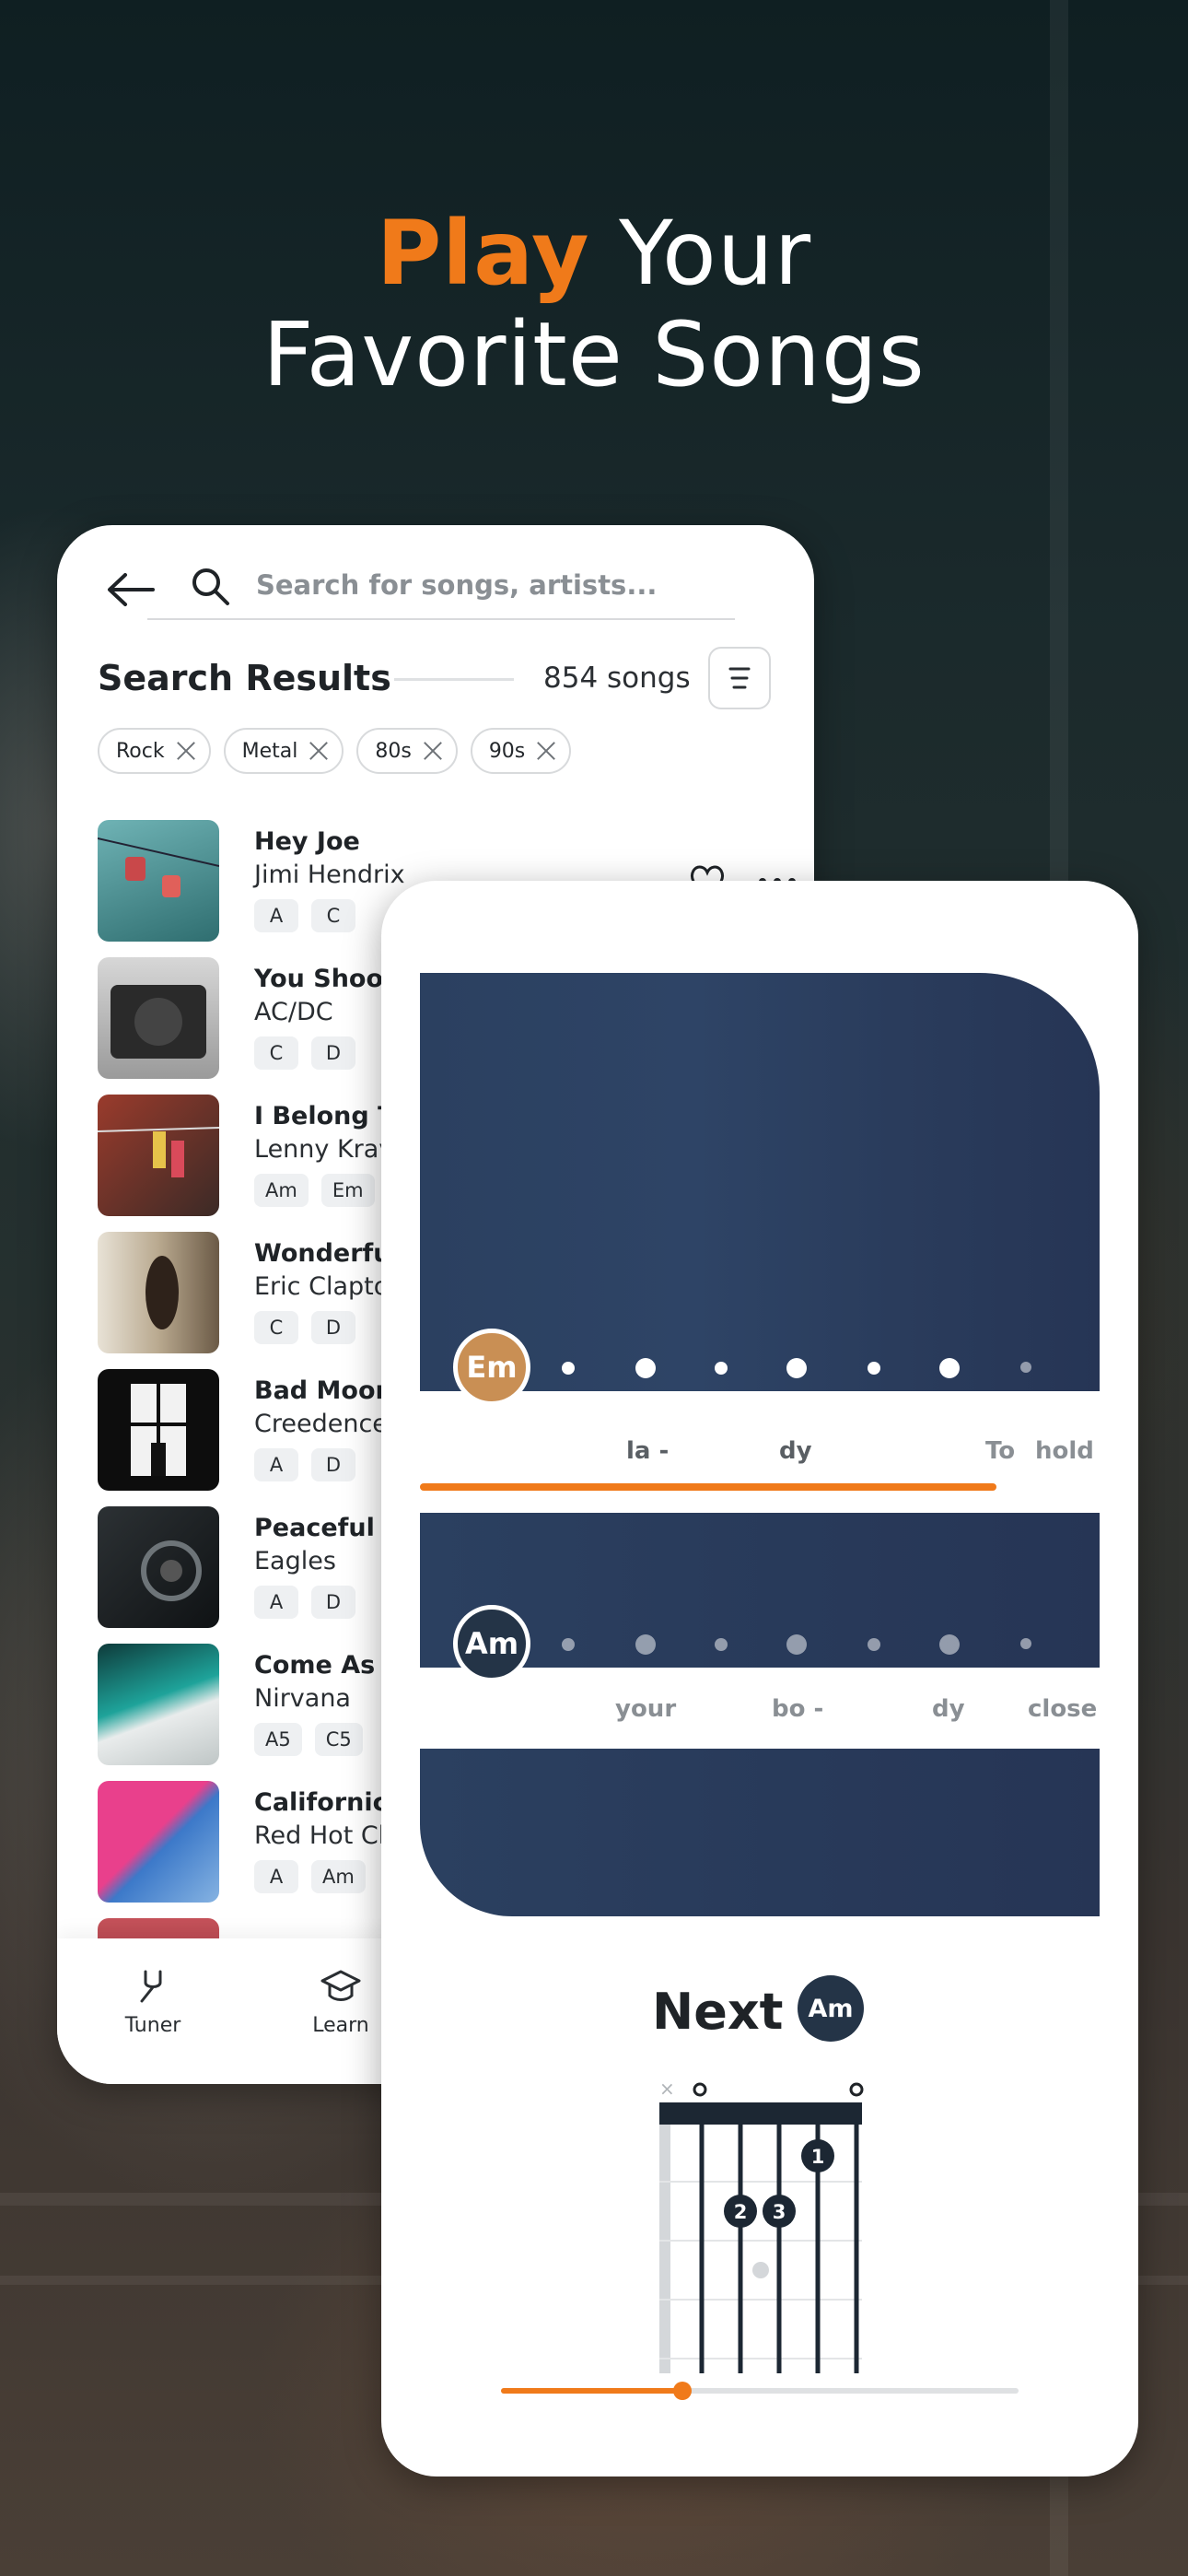  Describe the element at coordinates (761, 2225) in the screenshot. I see `chord-diagram: × 1 2 3` at that location.